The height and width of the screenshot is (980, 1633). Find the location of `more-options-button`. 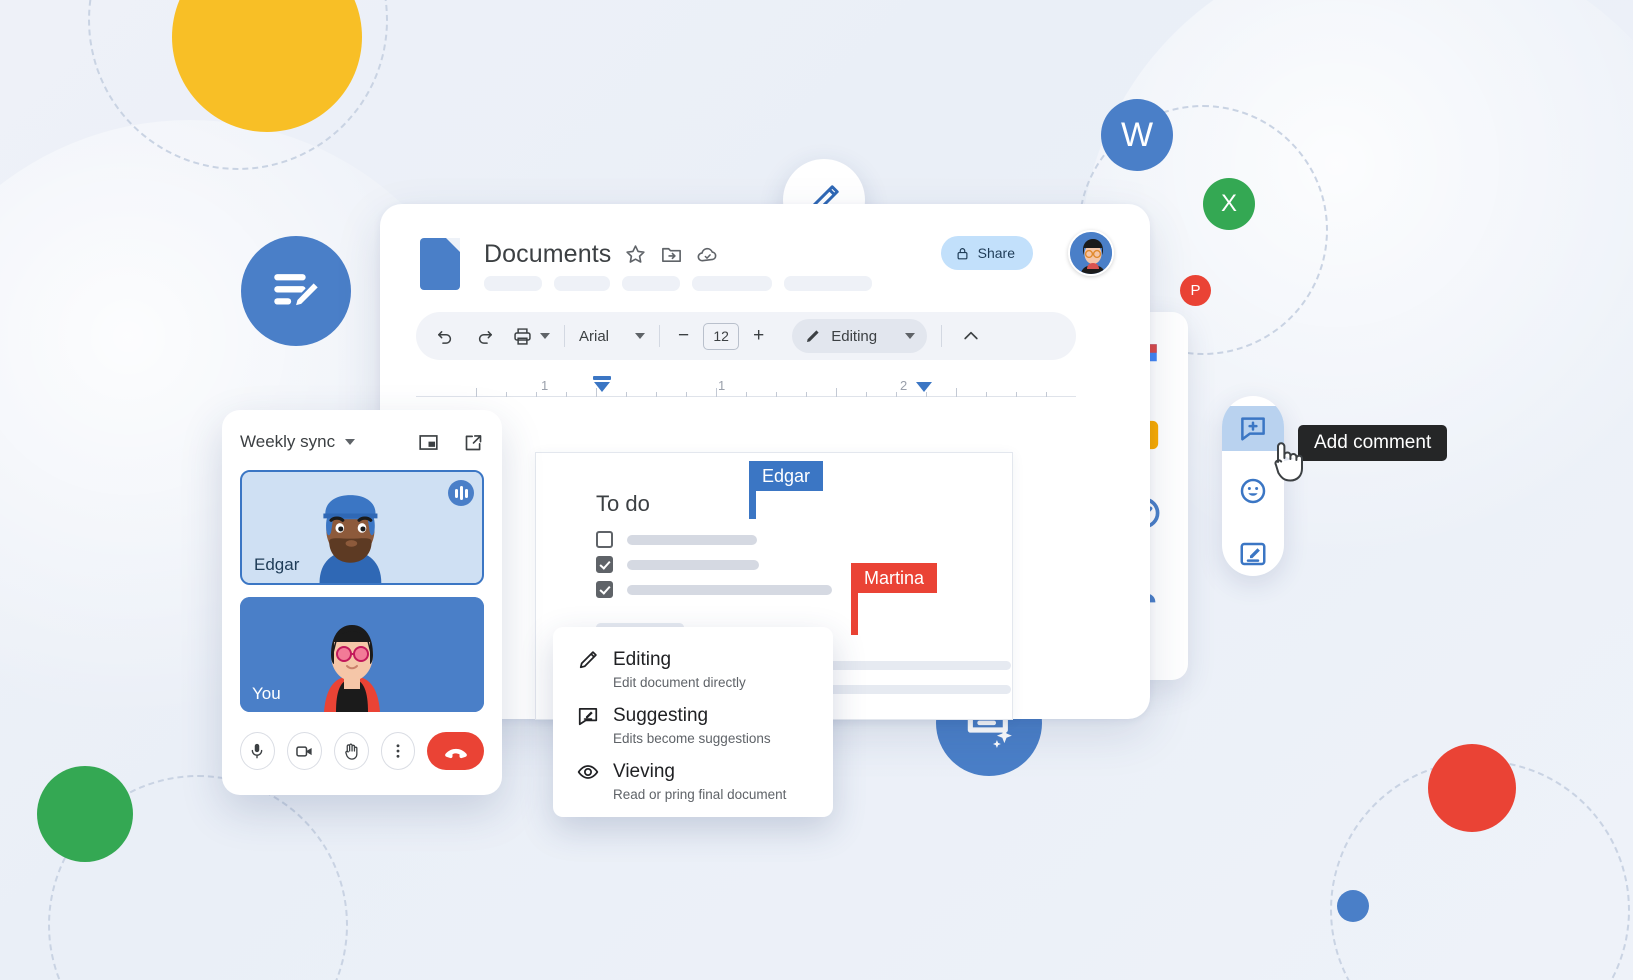

more-options-button is located at coordinates (398, 751).